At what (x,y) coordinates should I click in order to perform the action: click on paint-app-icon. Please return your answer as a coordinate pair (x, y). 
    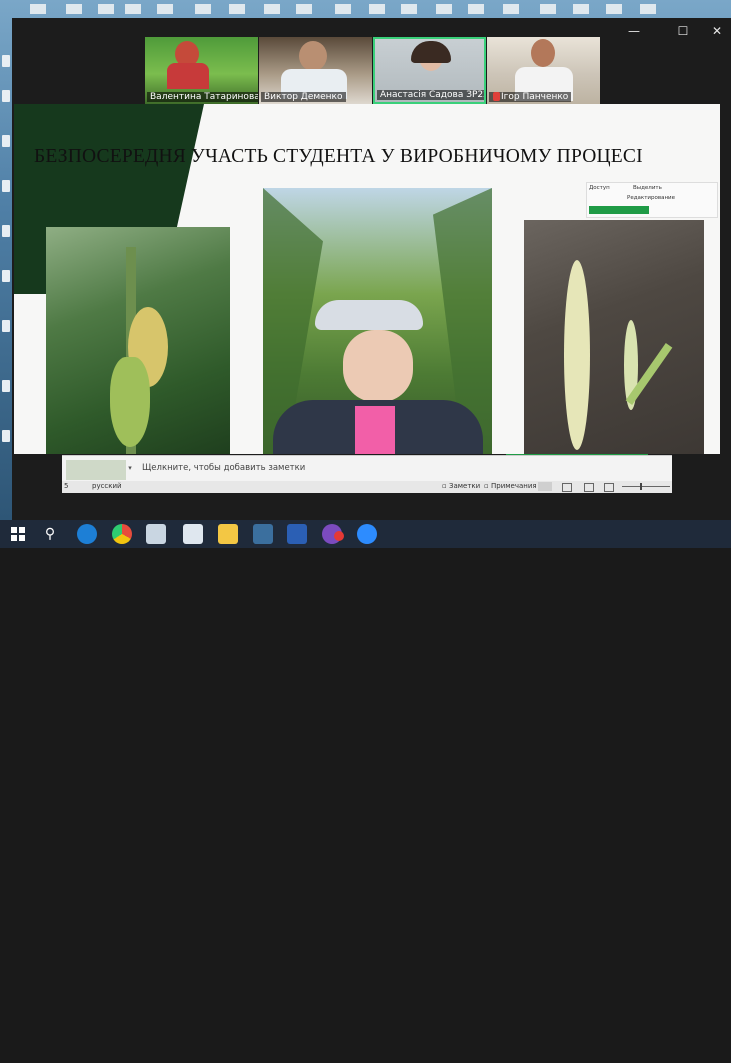
    Looking at the image, I should click on (156, 534).